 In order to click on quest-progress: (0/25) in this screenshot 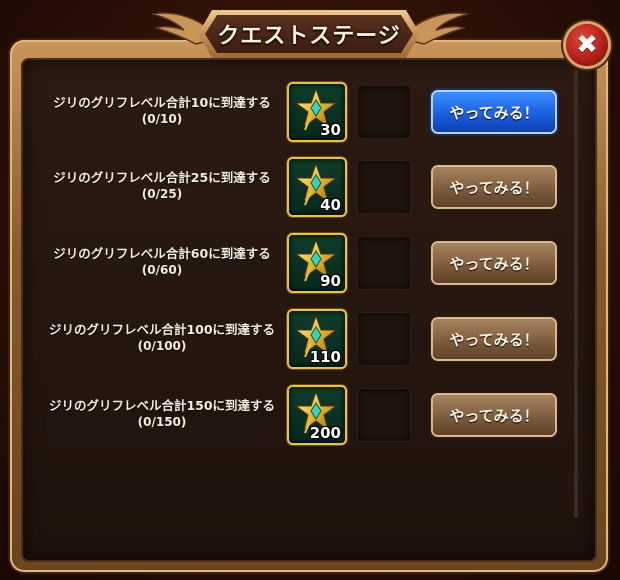, I will do `click(162, 194)`.